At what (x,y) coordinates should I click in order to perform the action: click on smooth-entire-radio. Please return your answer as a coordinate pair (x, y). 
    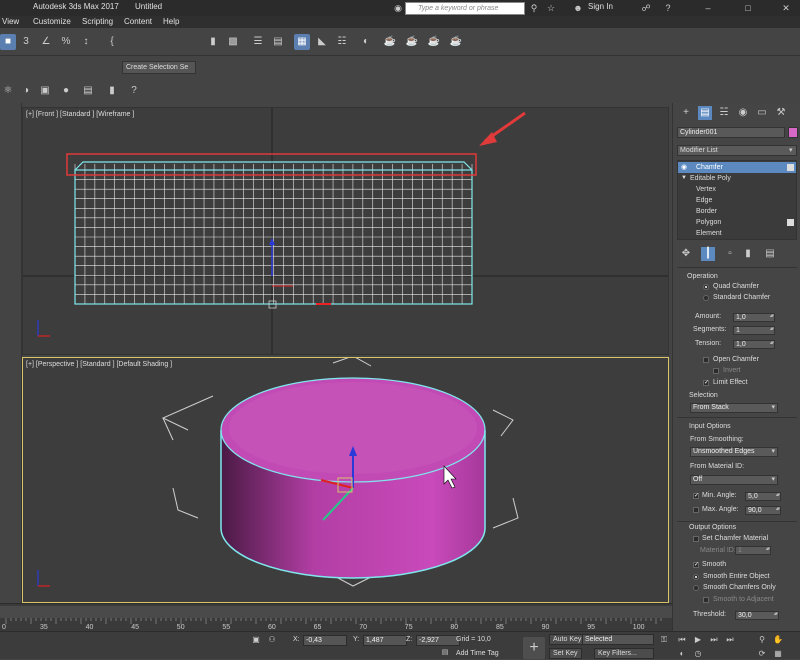
    Looking at the image, I should click on (696, 577).